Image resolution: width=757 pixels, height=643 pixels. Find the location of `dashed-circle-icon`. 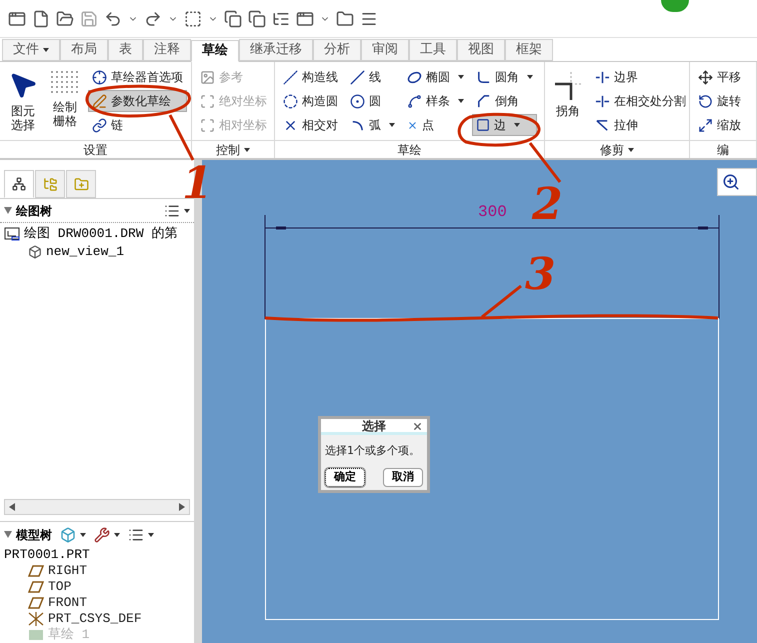

dashed-circle-icon is located at coordinates (290, 101).